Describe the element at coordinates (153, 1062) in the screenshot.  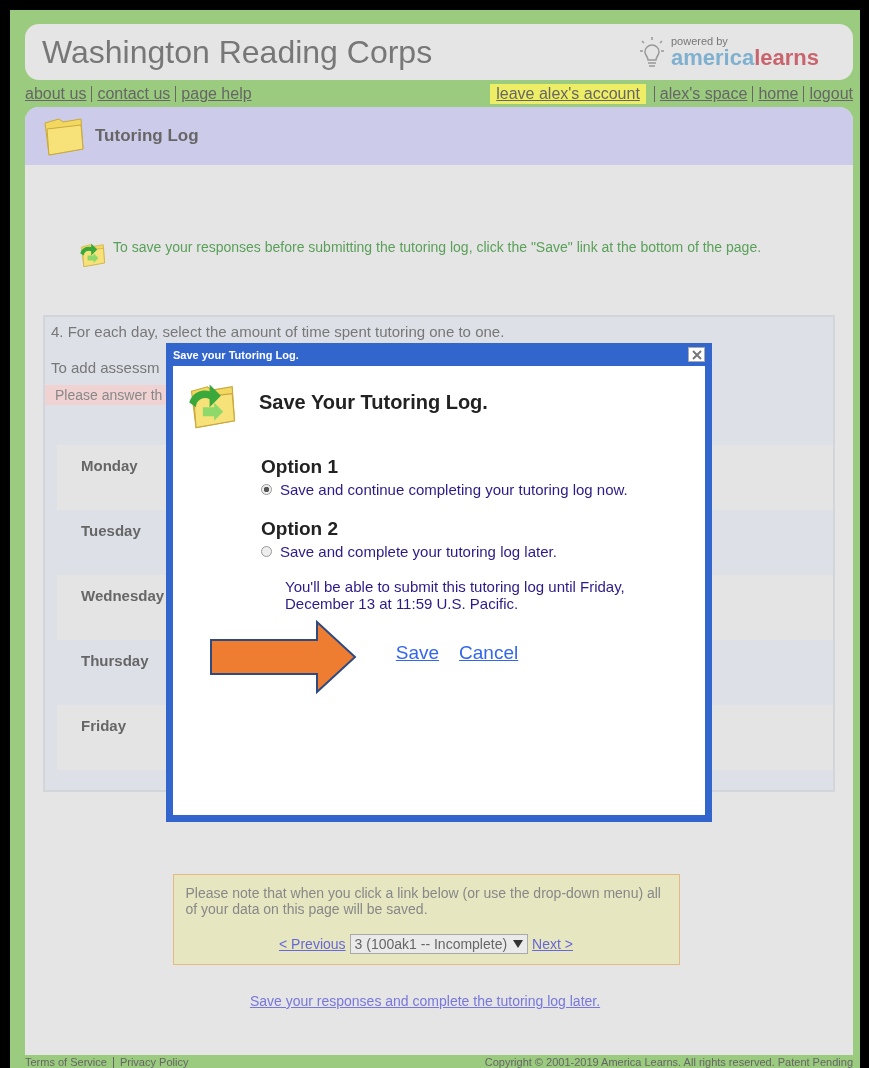
I see `footer-link: Privacy Policy` at that location.